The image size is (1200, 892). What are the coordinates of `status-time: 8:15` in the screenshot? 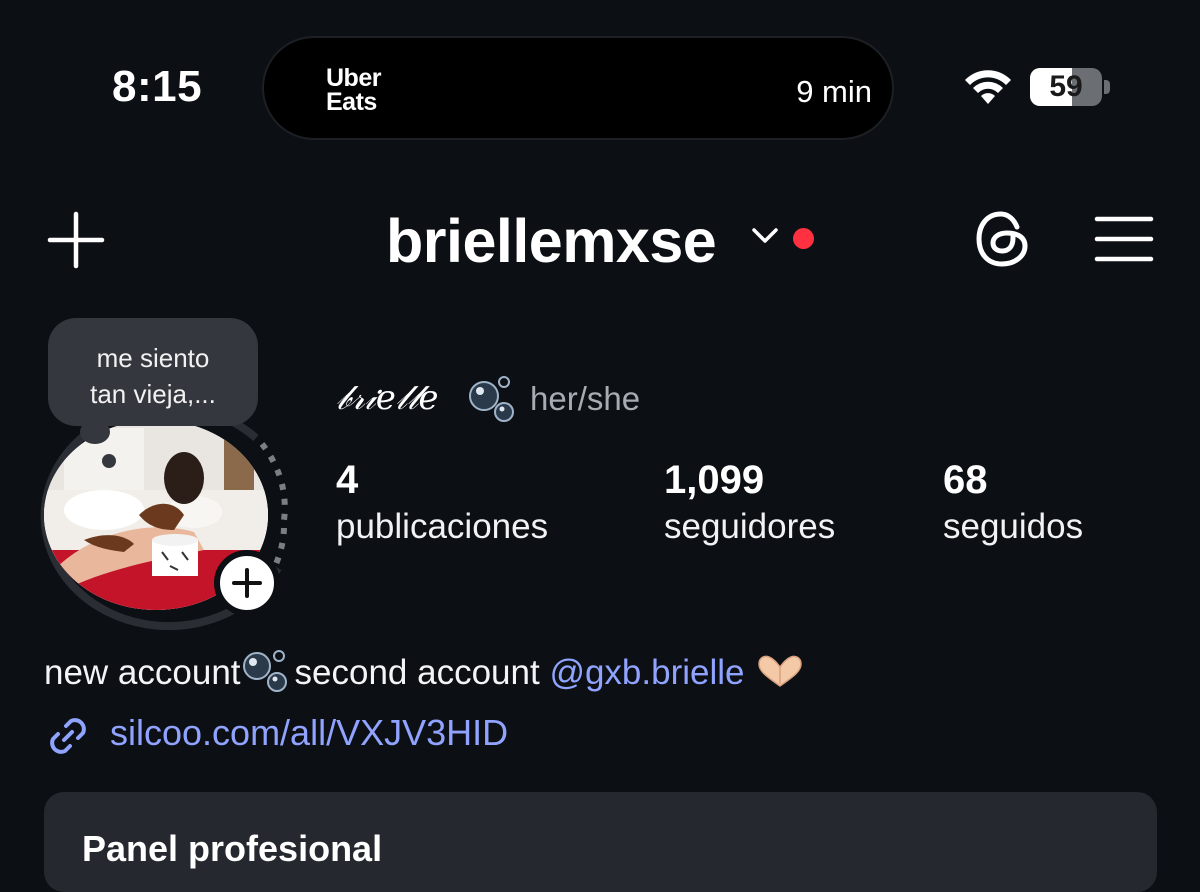 It's located at (157, 86).